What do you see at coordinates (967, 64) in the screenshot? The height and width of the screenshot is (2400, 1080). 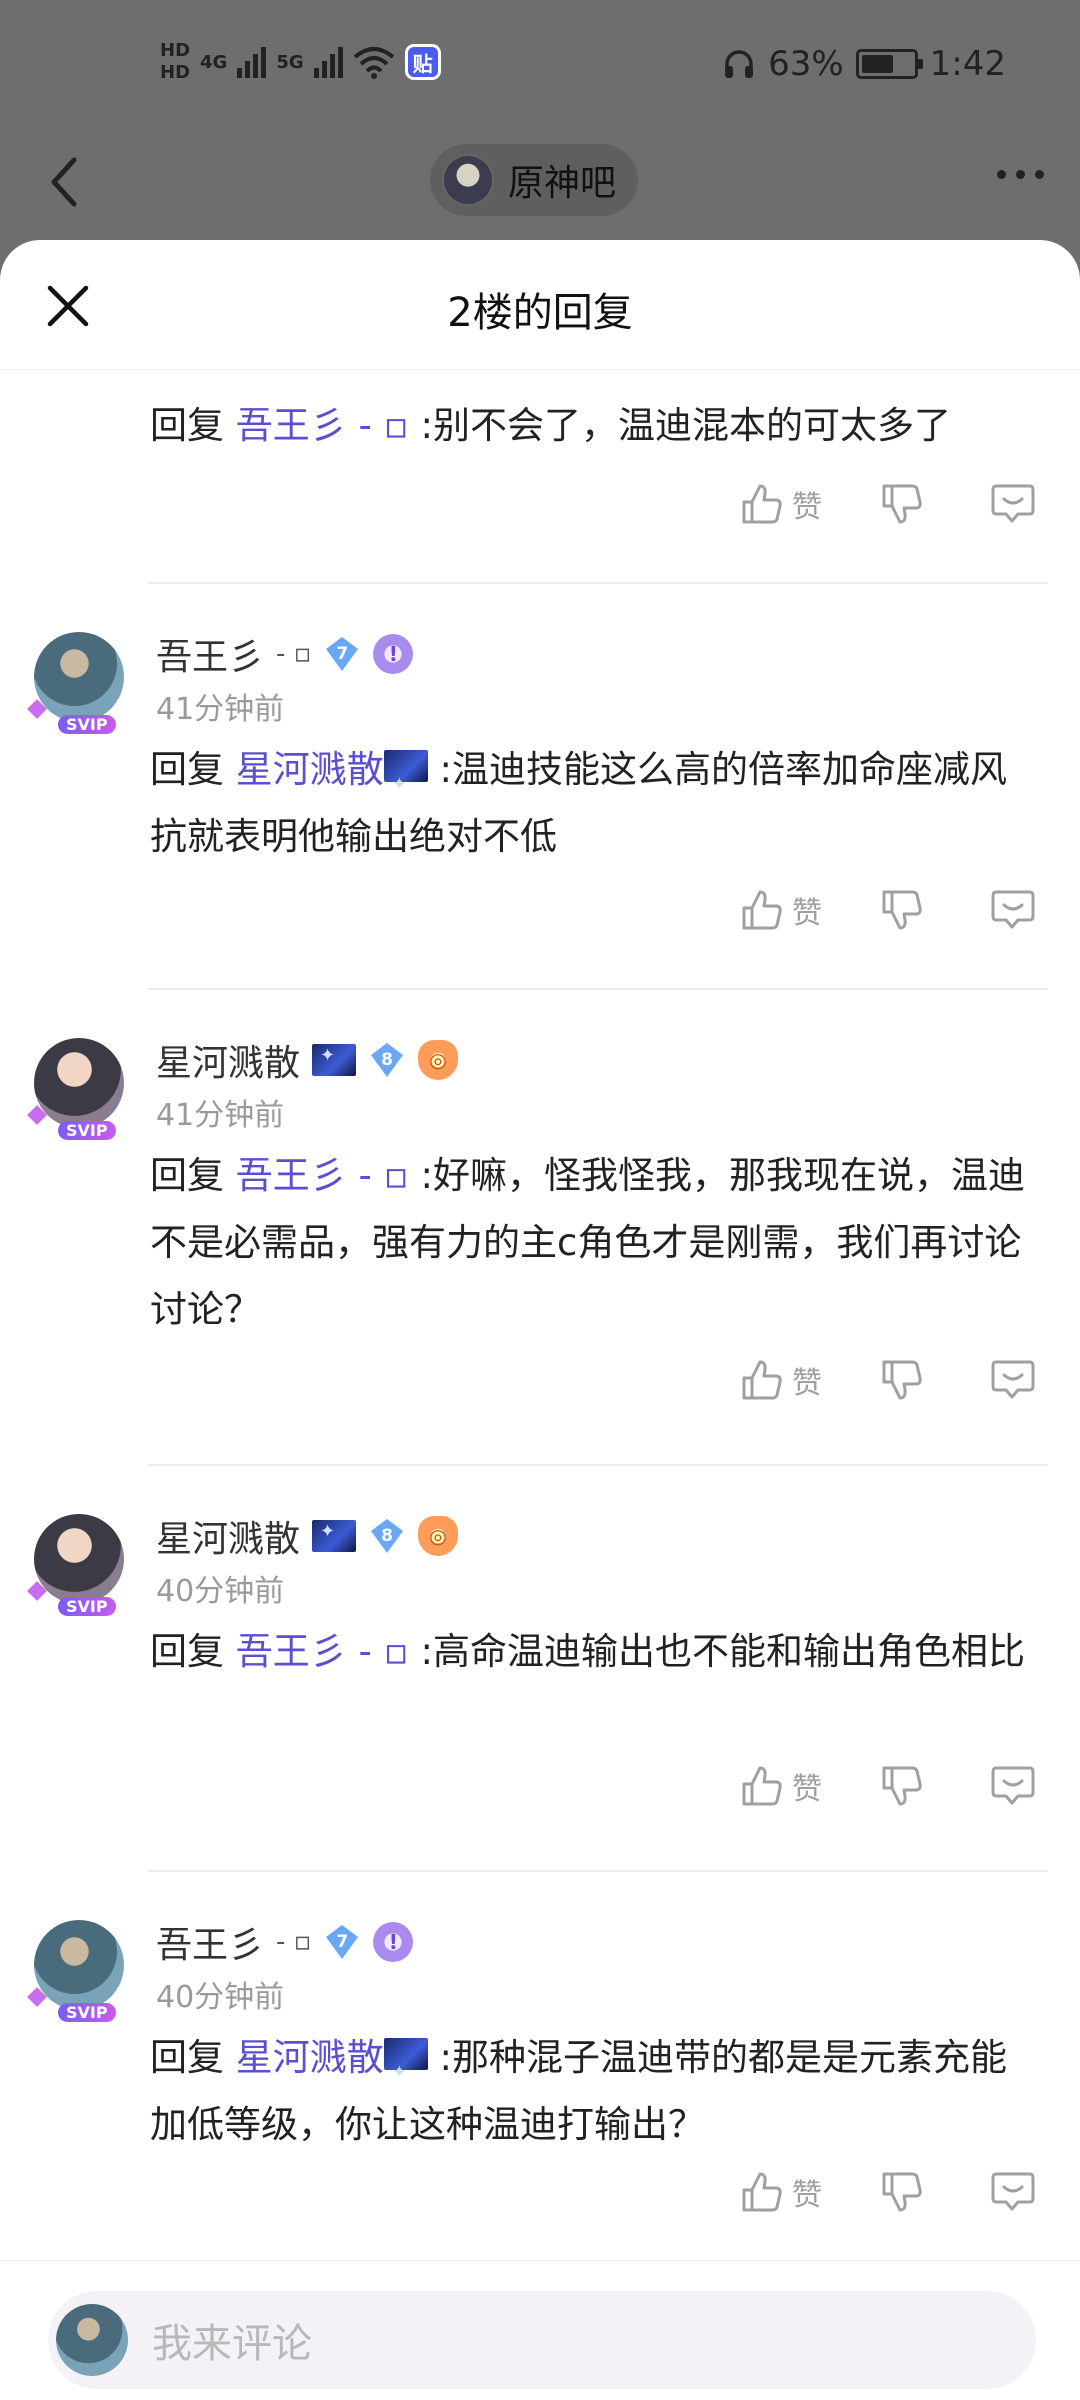 I see `clock: 1:42` at bounding box center [967, 64].